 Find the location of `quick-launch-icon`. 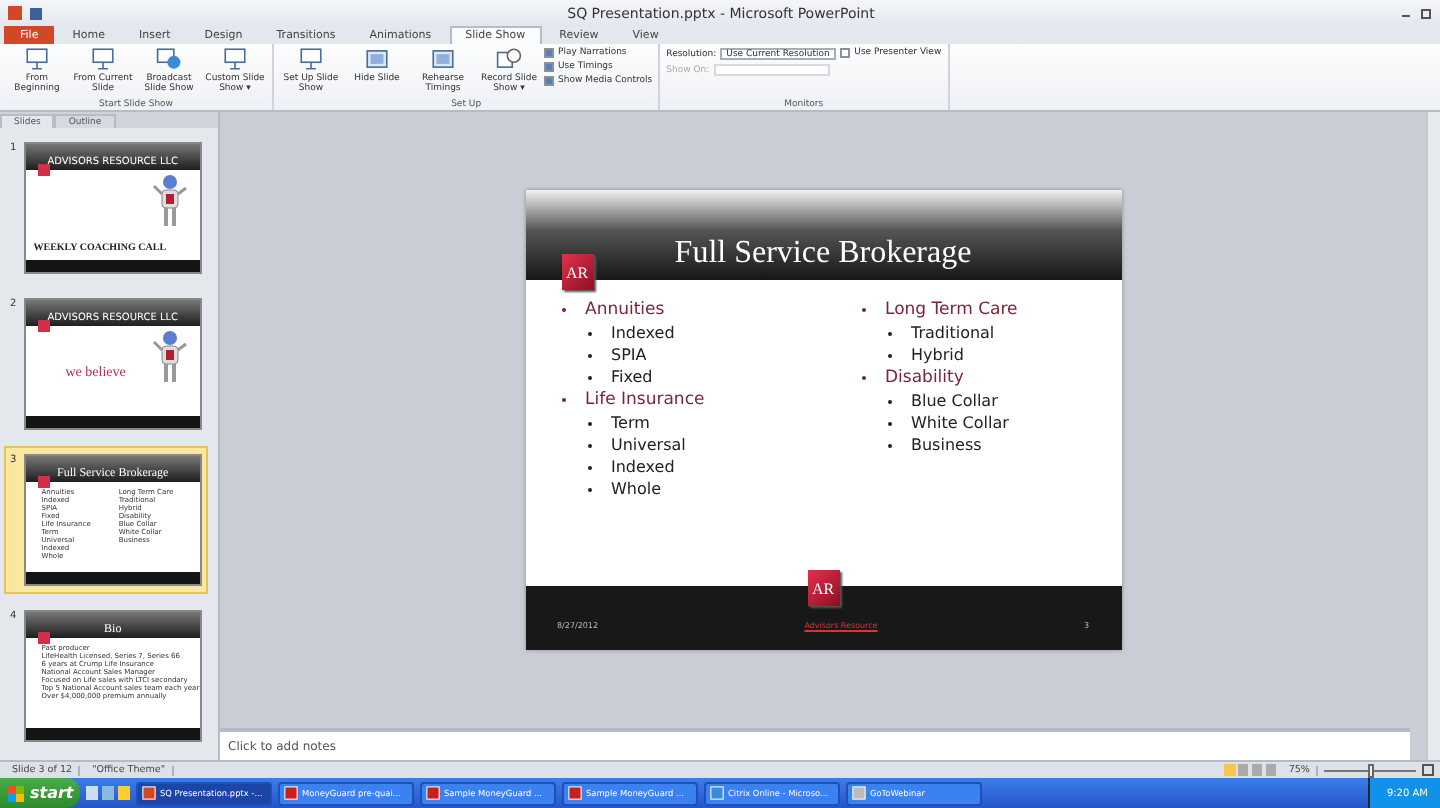

quick-launch-icon is located at coordinates (108, 793).